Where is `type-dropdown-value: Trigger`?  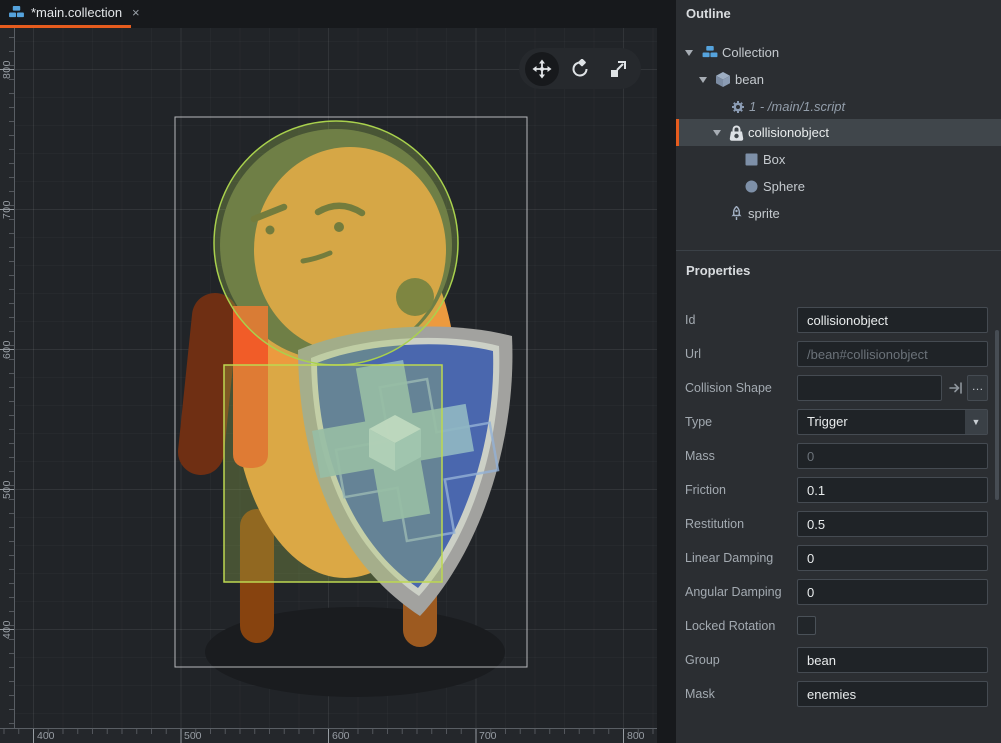
type-dropdown-value: Trigger is located at coordinates (827, 421).